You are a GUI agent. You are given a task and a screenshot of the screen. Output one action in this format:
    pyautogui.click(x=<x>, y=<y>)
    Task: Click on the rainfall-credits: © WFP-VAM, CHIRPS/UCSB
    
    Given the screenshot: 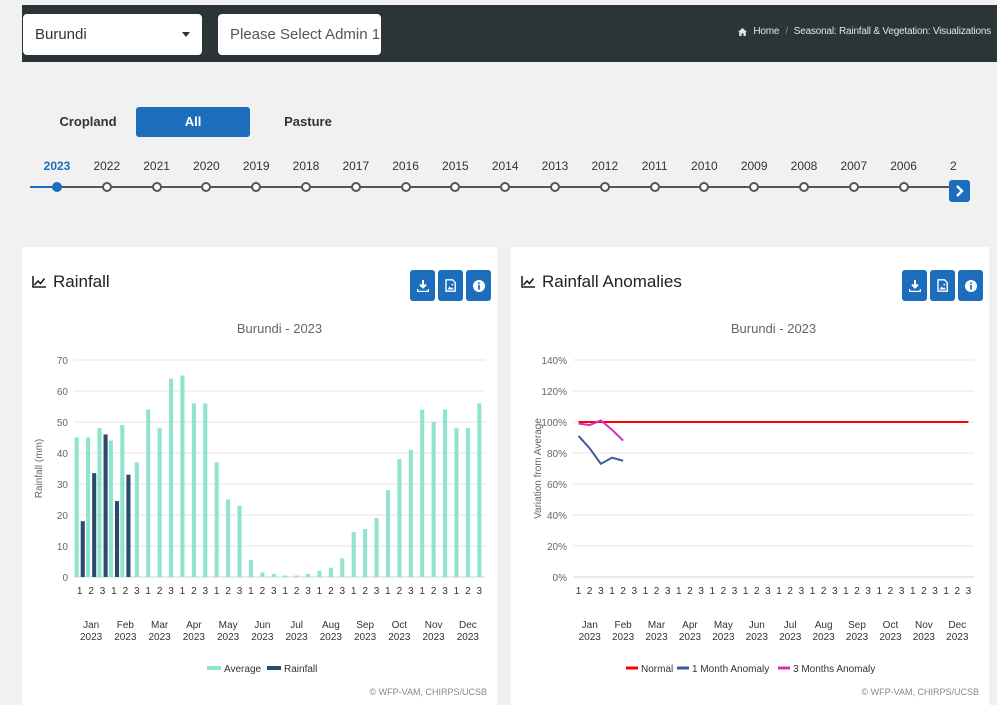 What is the action you would take?
    pyautogui.click(x=428, y=692)
    